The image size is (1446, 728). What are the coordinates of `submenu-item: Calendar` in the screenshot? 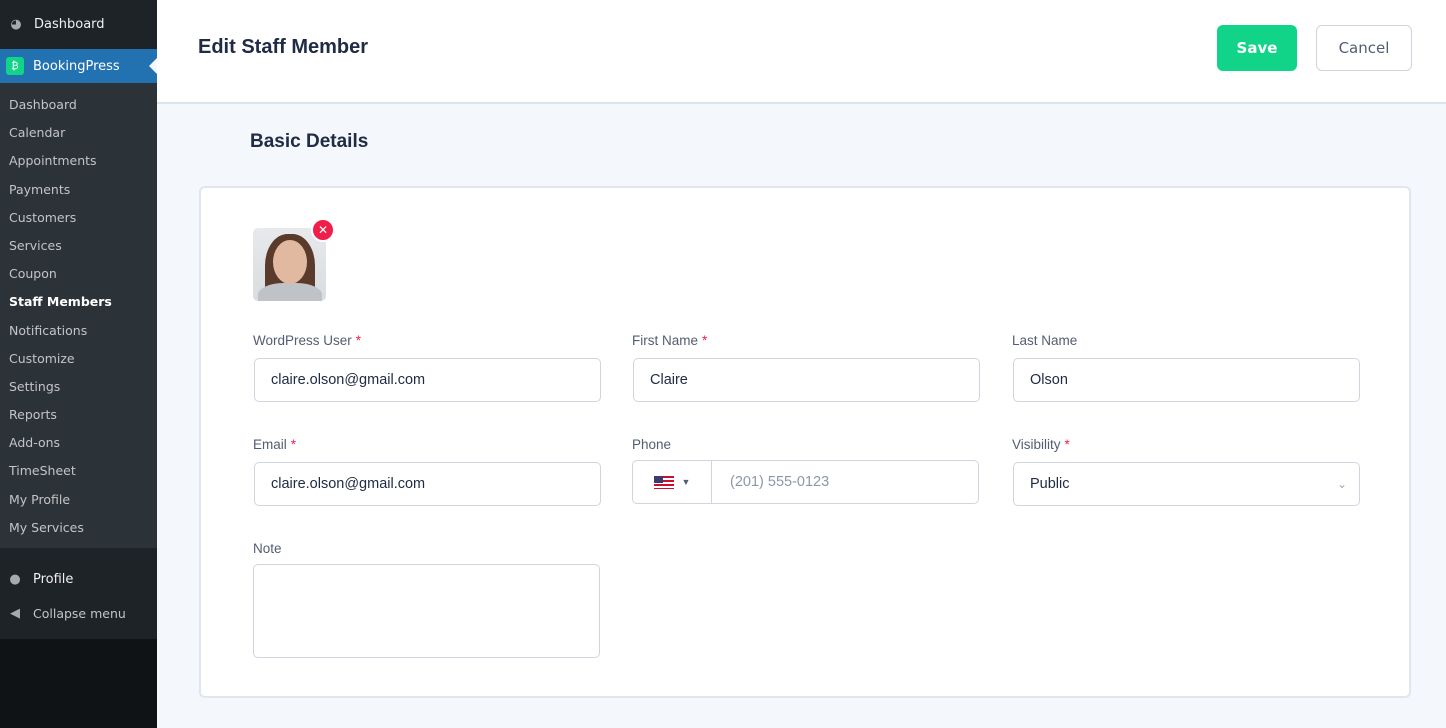 It's located at (78, 133).